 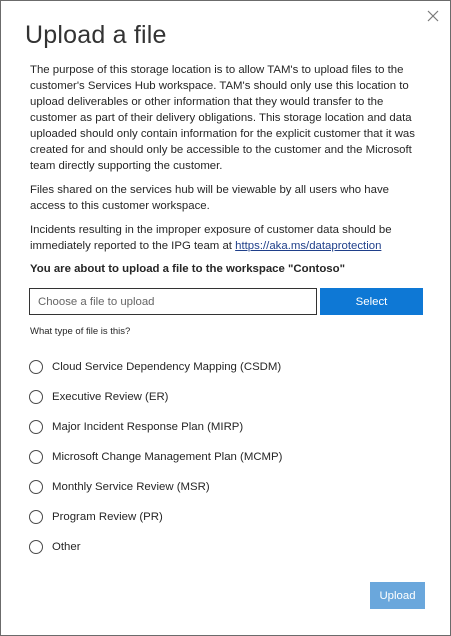 I want to click on radio-label: Executive Review (ER), so click(x=110, y=397).